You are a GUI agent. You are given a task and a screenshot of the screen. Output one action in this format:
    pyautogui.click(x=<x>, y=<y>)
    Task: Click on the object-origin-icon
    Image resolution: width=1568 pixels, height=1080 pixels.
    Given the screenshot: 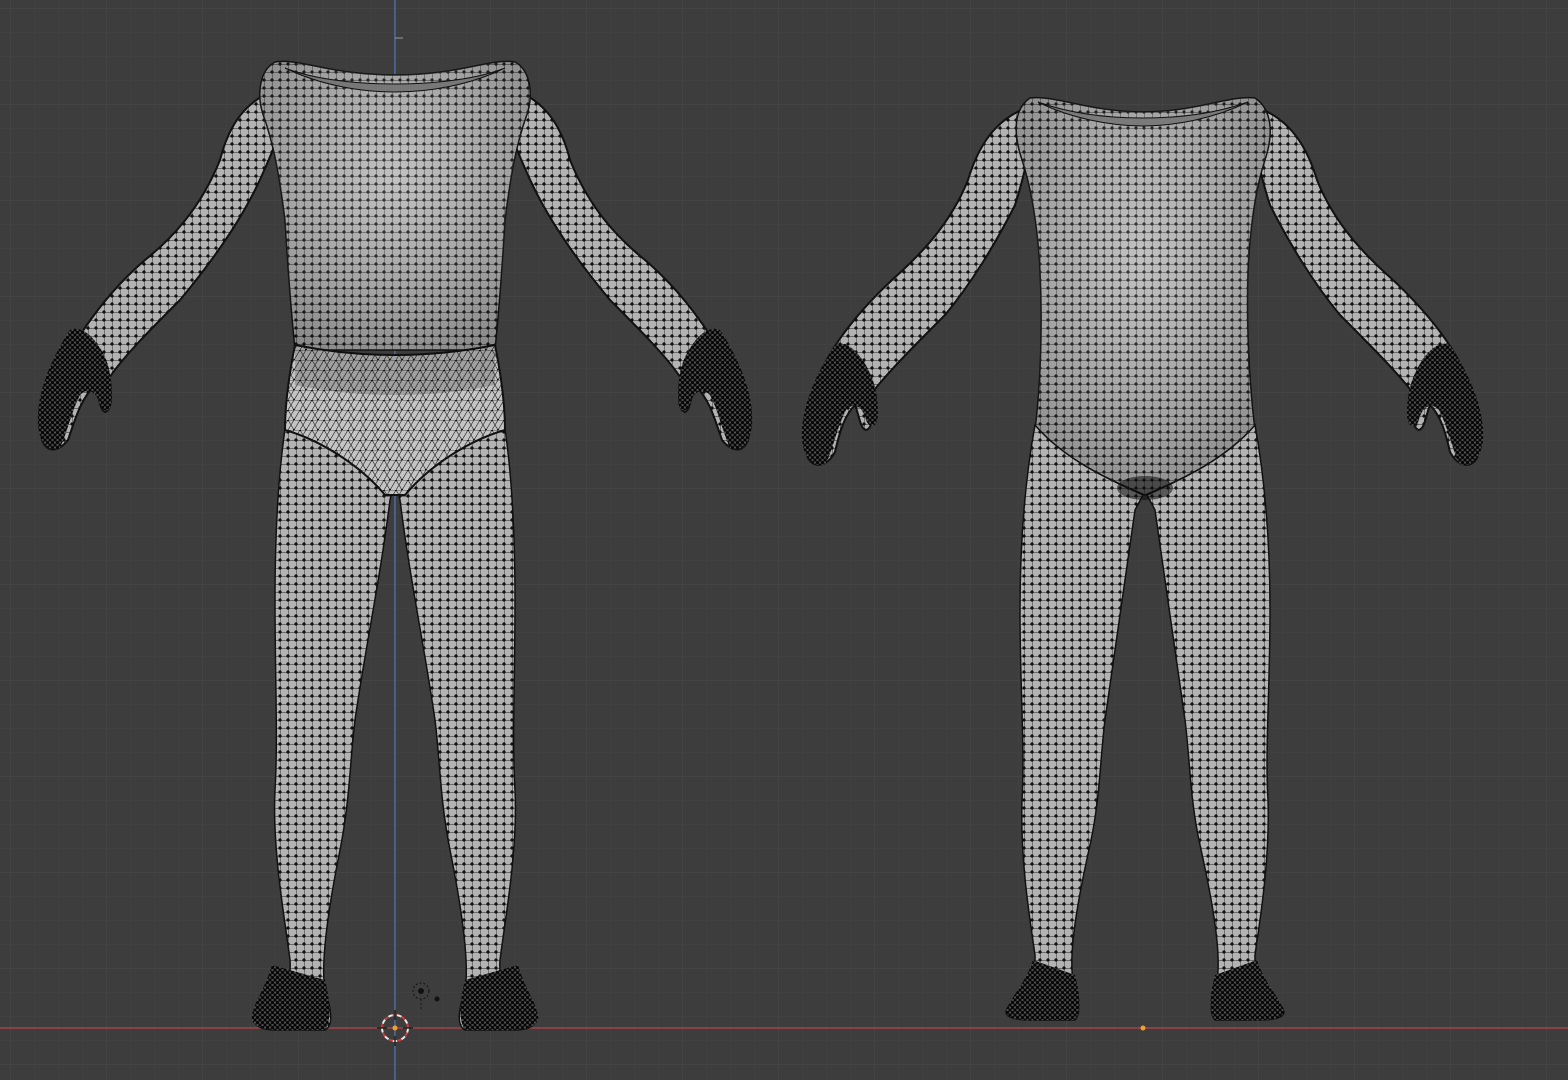 What is the action you would take?
    pyautogui.click(x=1143, y=1028)
    